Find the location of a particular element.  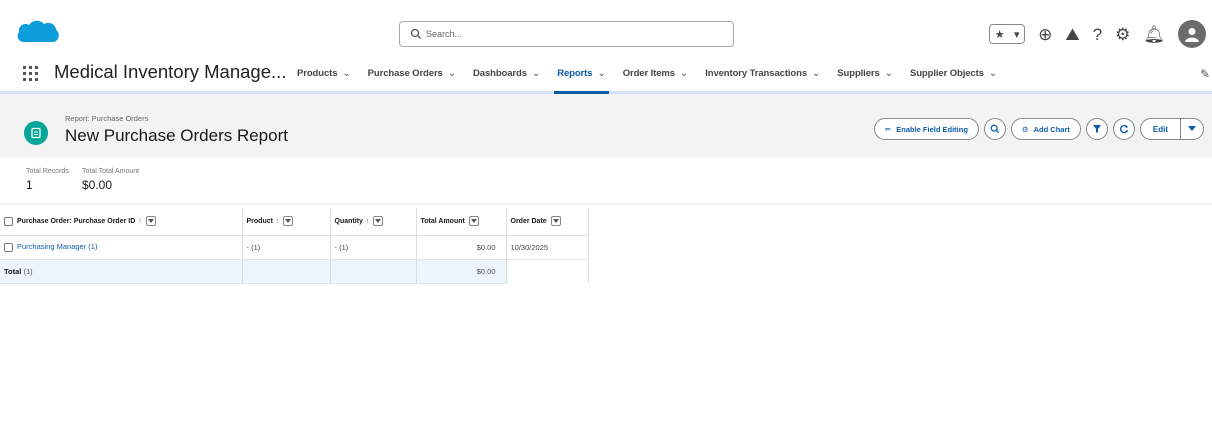

help-icon: ? is located at coordinates (1097, 34).